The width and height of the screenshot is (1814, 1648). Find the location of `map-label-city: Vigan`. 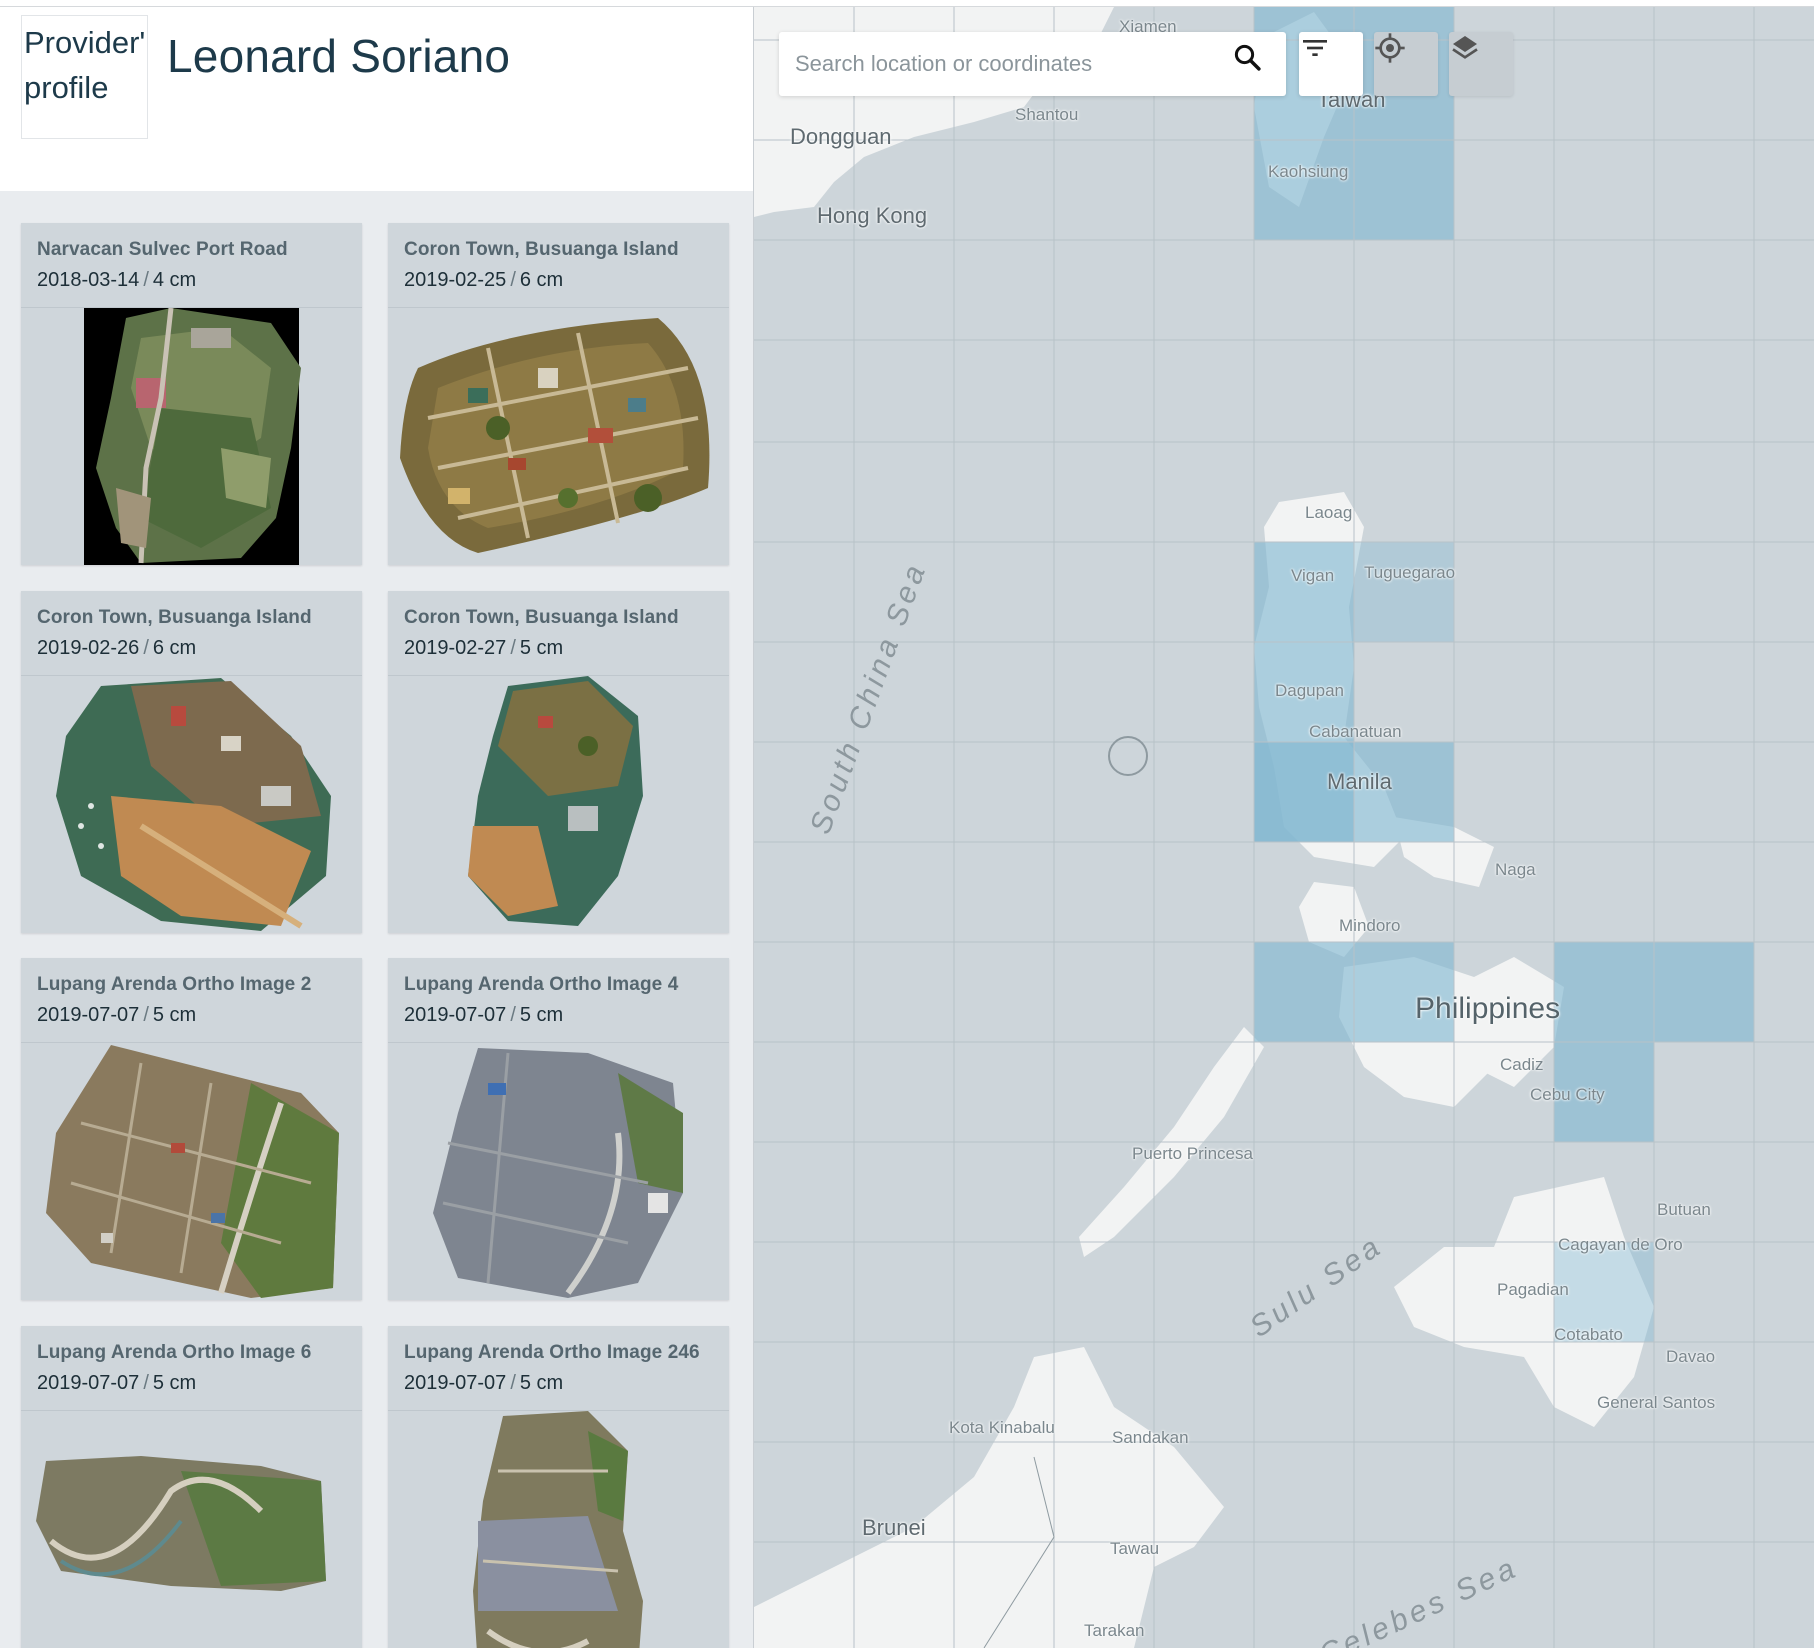

map-label-city: Vigan is located at coordinates (1313, 575).